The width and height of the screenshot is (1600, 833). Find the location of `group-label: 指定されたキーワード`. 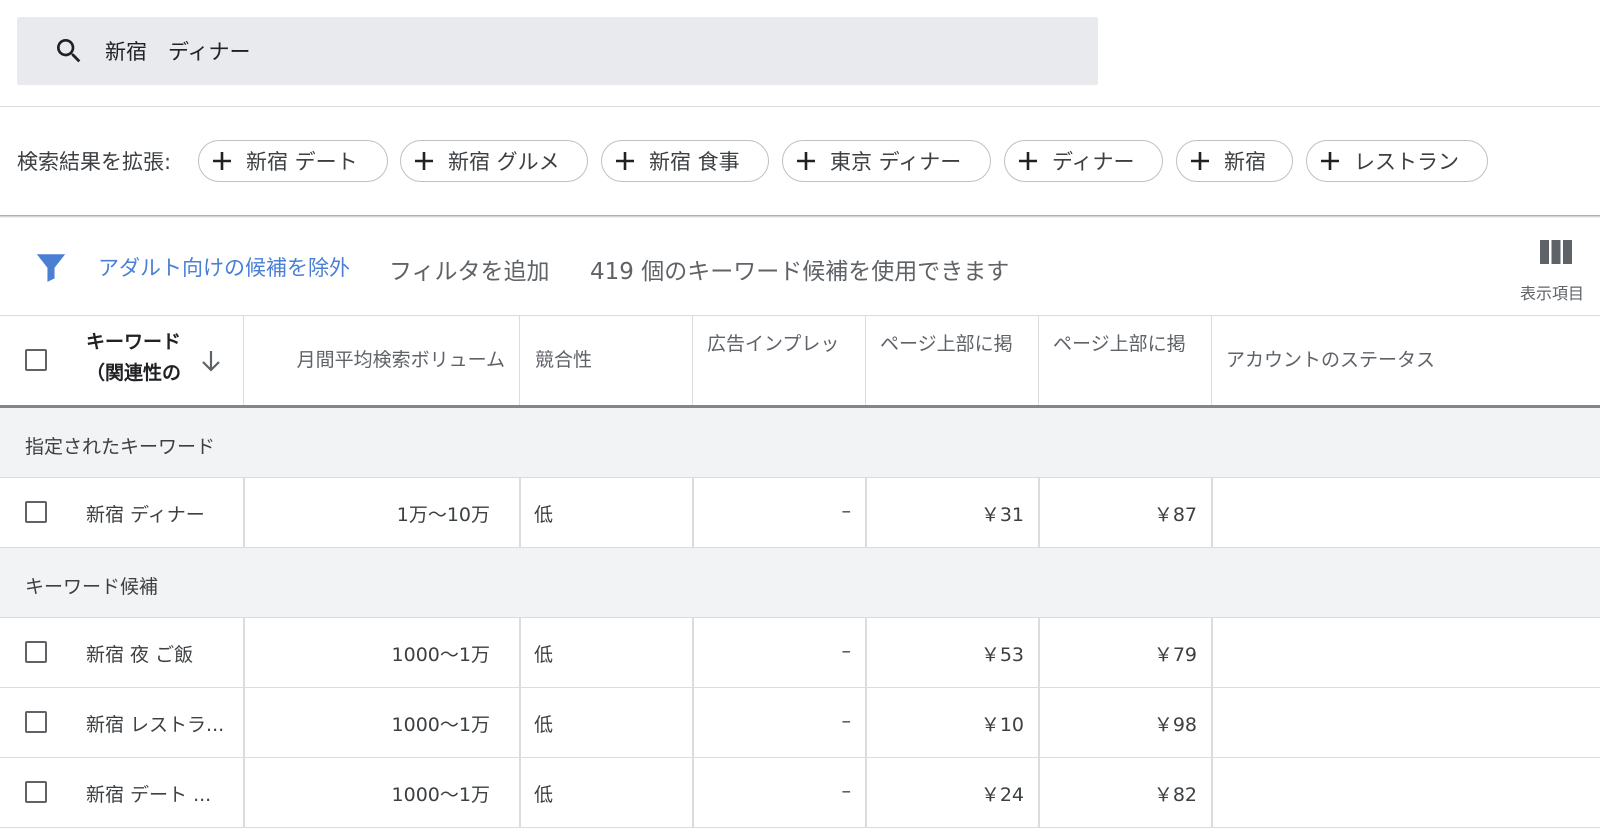

group-label: 指定されたキーワード is located at coordinates (120, 447).